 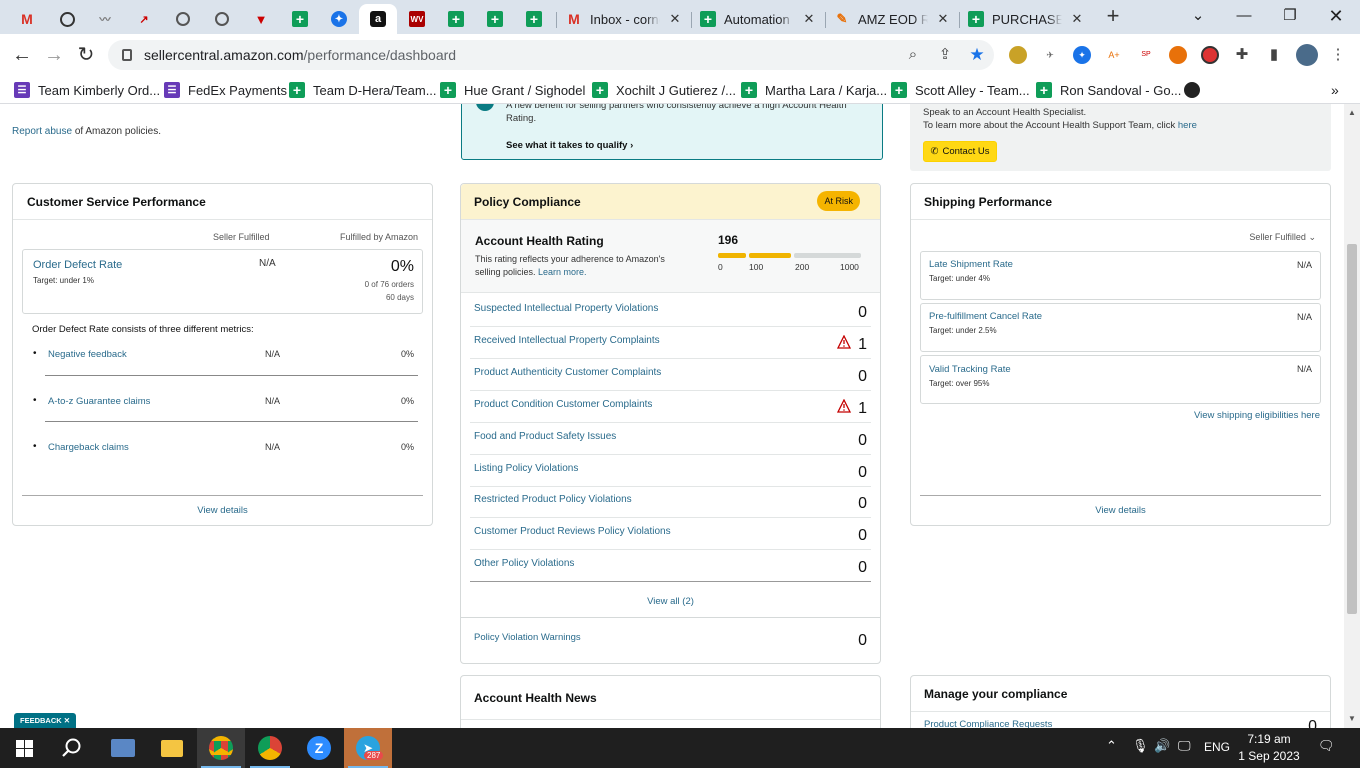 I want to click on minimize-button: —, so click(x=1244, y=16).